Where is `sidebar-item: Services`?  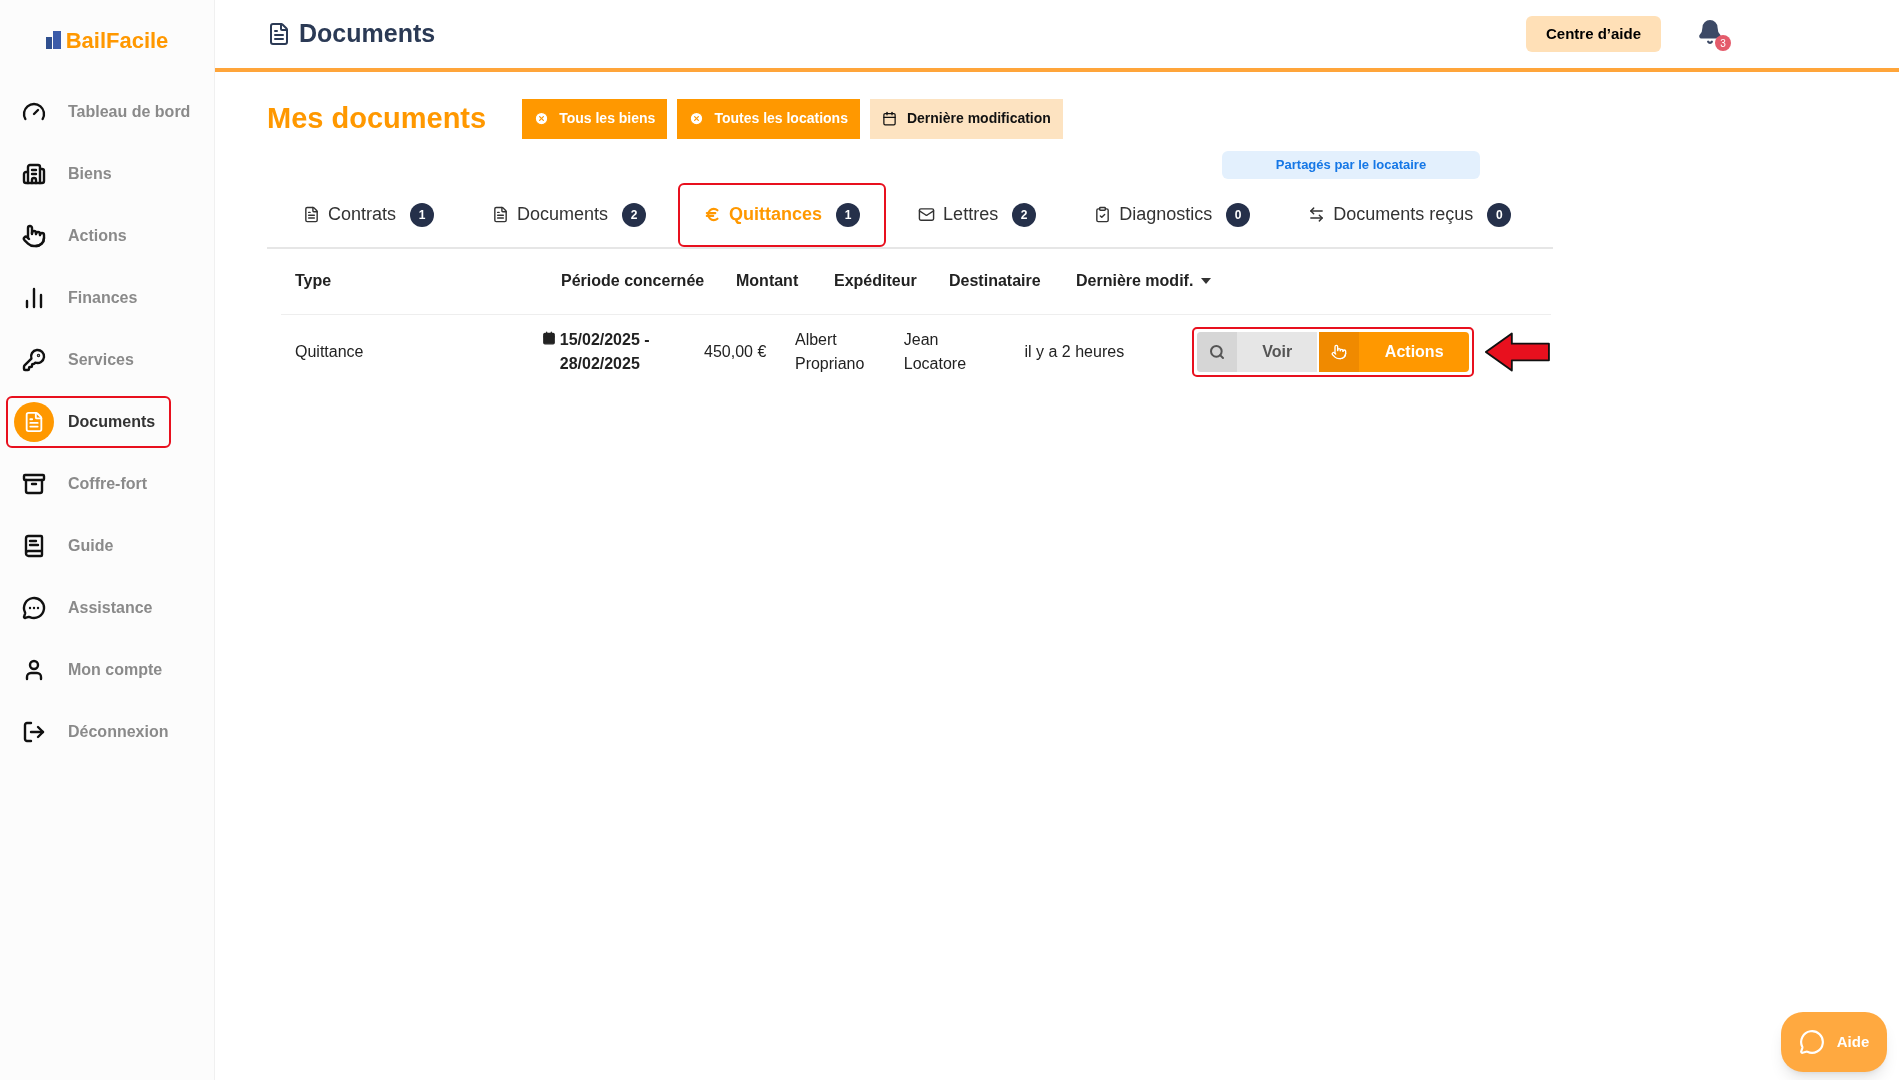
sidebar-item: Services is located at coordinates (78, 360).